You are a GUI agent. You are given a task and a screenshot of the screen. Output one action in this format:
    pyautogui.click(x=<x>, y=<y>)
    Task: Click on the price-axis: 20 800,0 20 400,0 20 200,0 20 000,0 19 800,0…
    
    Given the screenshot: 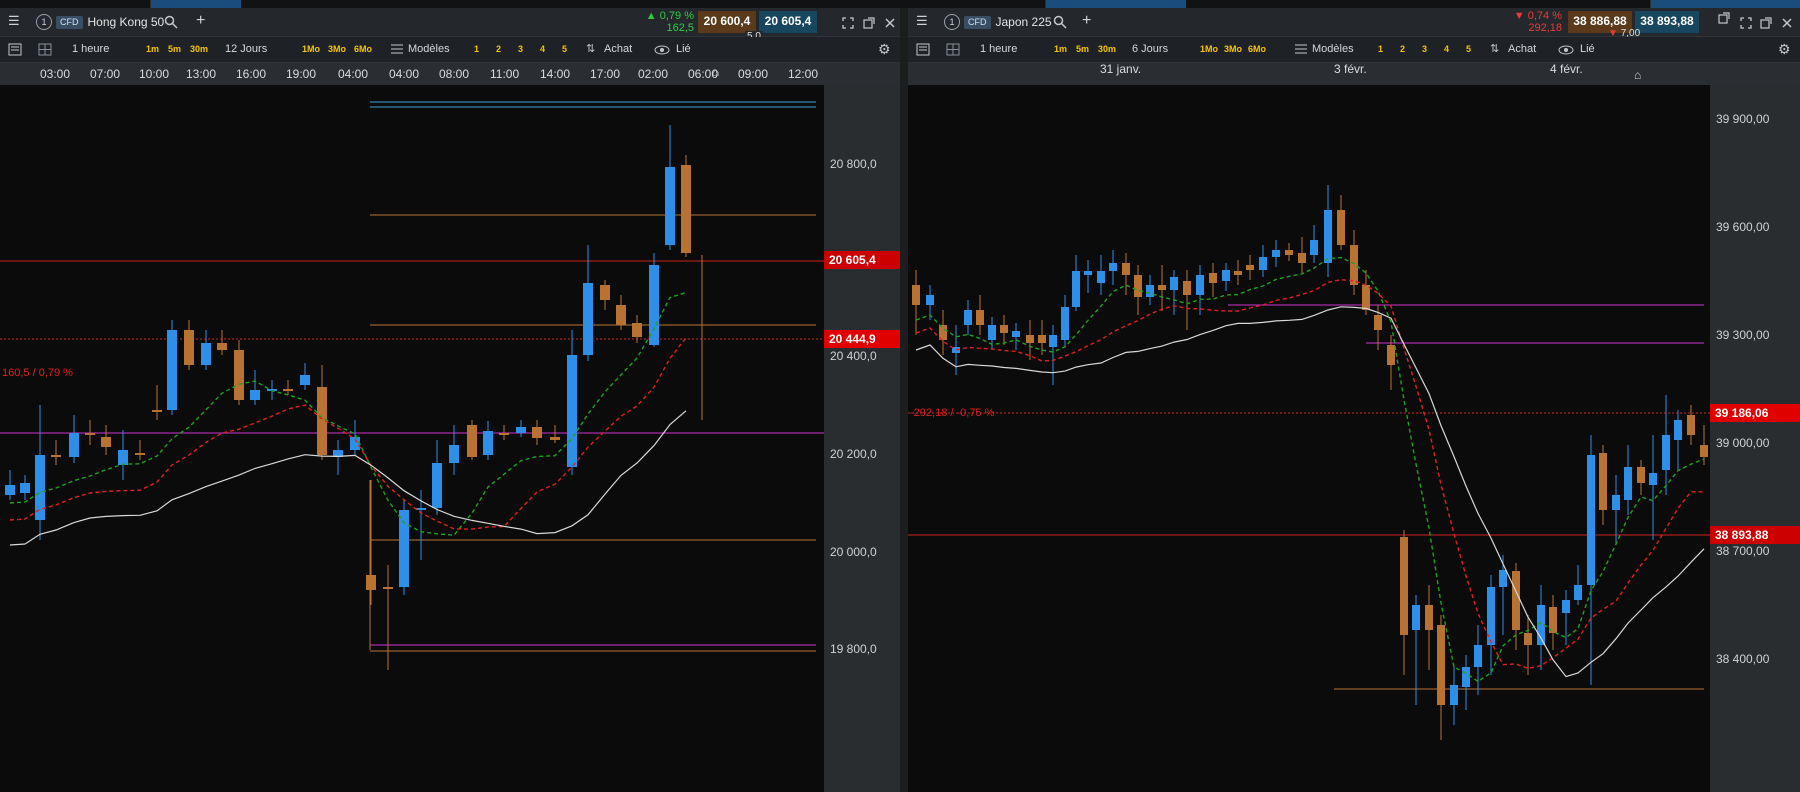 What is the action you would take?
    pyautogui.click(x=862, y=438)
    